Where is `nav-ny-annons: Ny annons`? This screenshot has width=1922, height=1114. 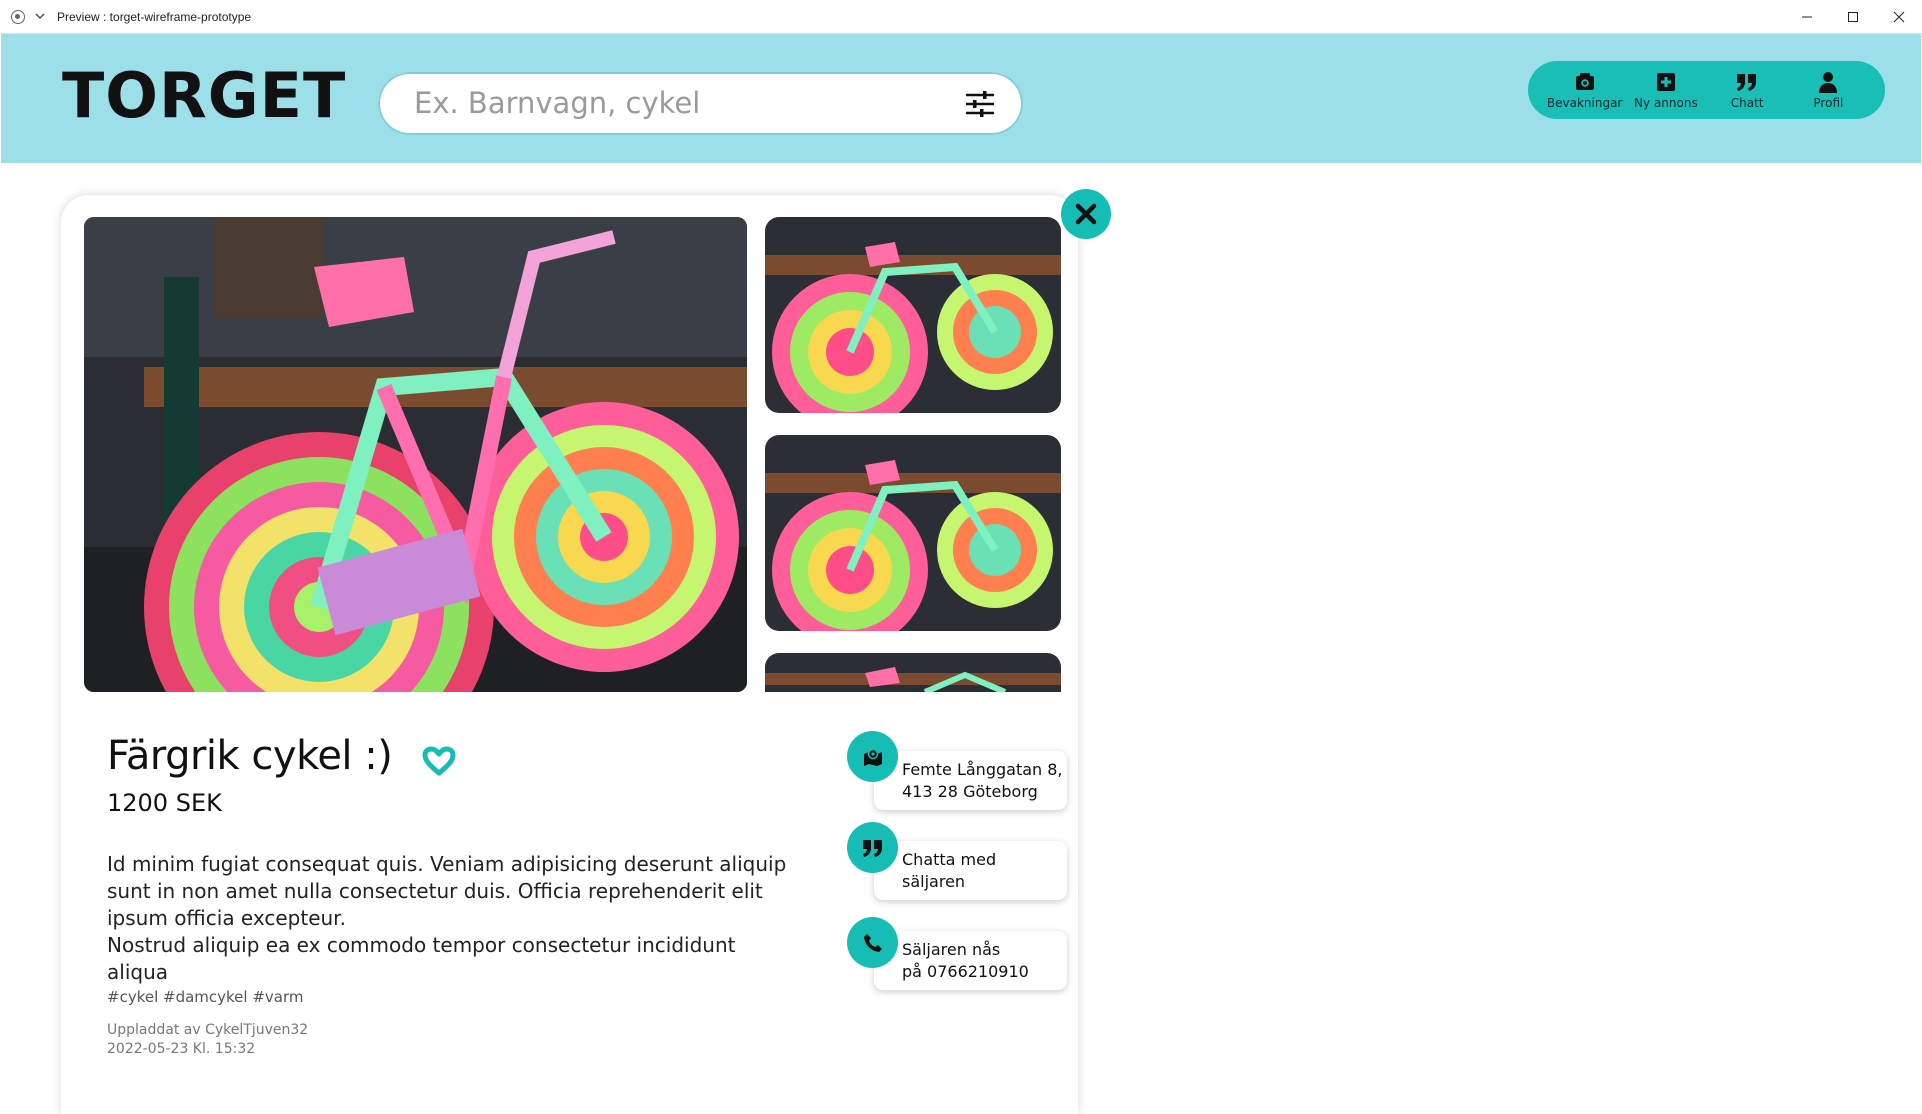 nav-ny-annons: Ny annons is located at coordinates (1665, 90).